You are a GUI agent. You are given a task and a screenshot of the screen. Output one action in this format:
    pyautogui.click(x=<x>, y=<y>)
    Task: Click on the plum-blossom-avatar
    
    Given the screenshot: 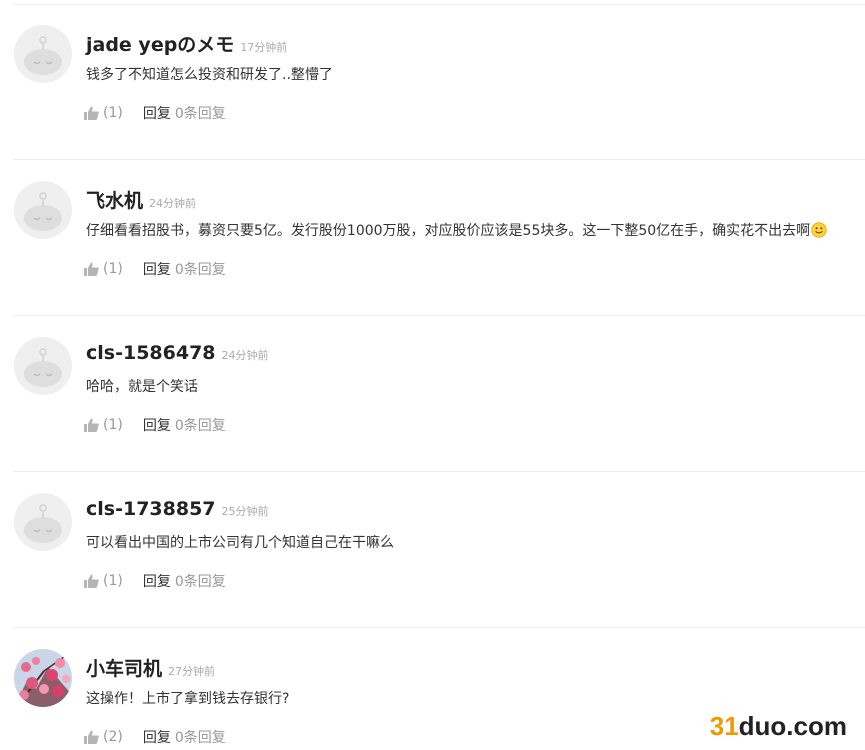 What is the action you would take?
    pyautogui.click(x=43, y=678)
    